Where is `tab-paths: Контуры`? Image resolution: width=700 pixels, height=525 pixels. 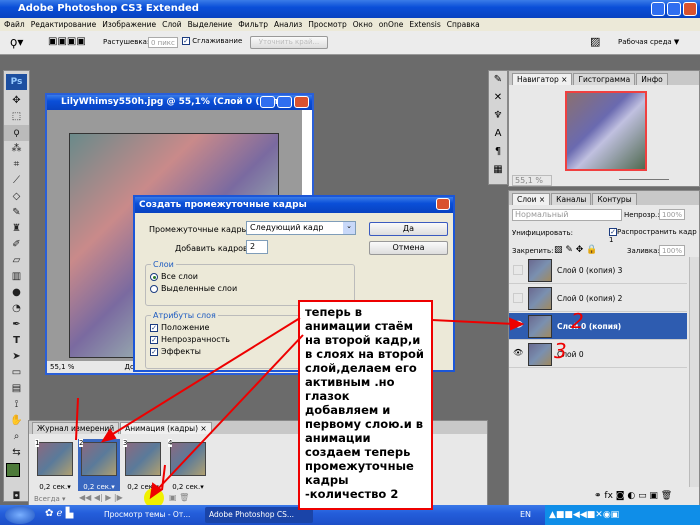
tab-paths: Контуры is located at coordinates (614, 199).